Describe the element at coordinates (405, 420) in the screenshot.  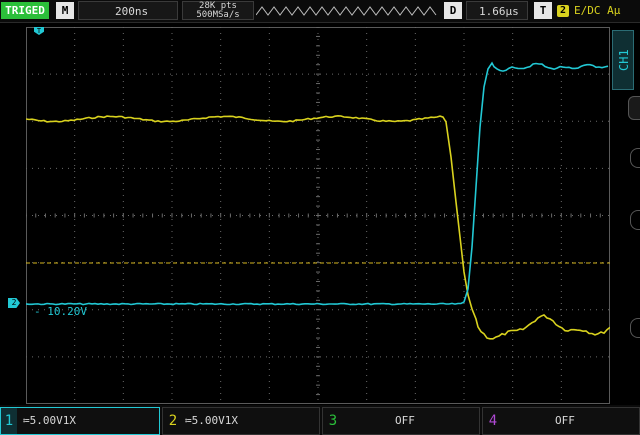
I see `ch3-state: OFF` at that location.